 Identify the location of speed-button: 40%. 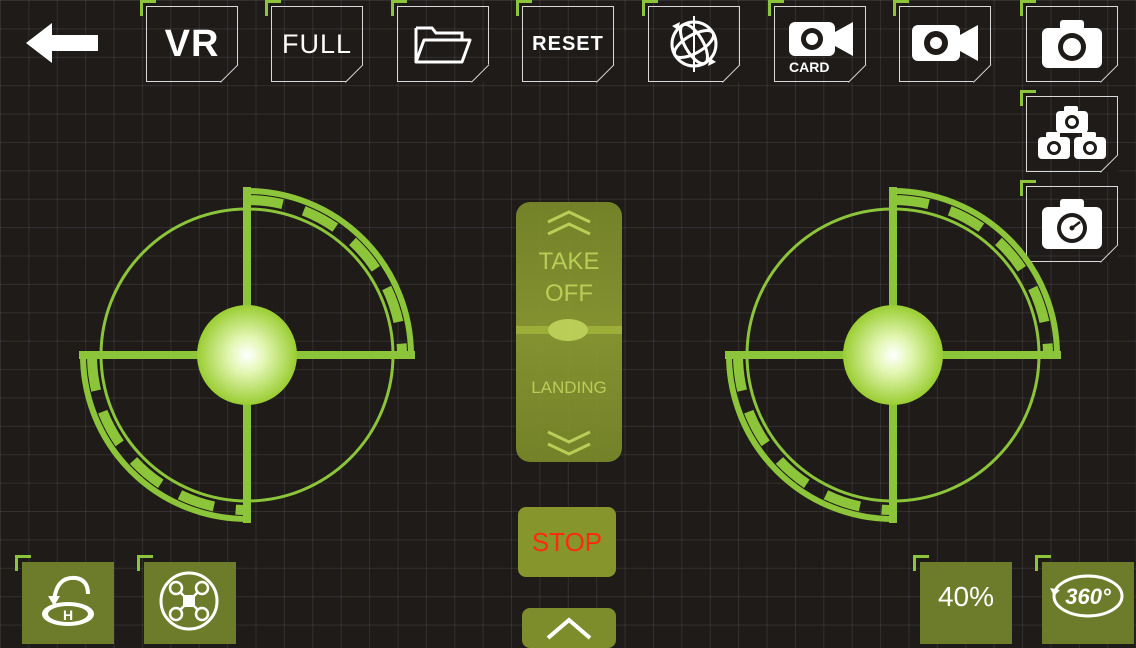
(962, 599).